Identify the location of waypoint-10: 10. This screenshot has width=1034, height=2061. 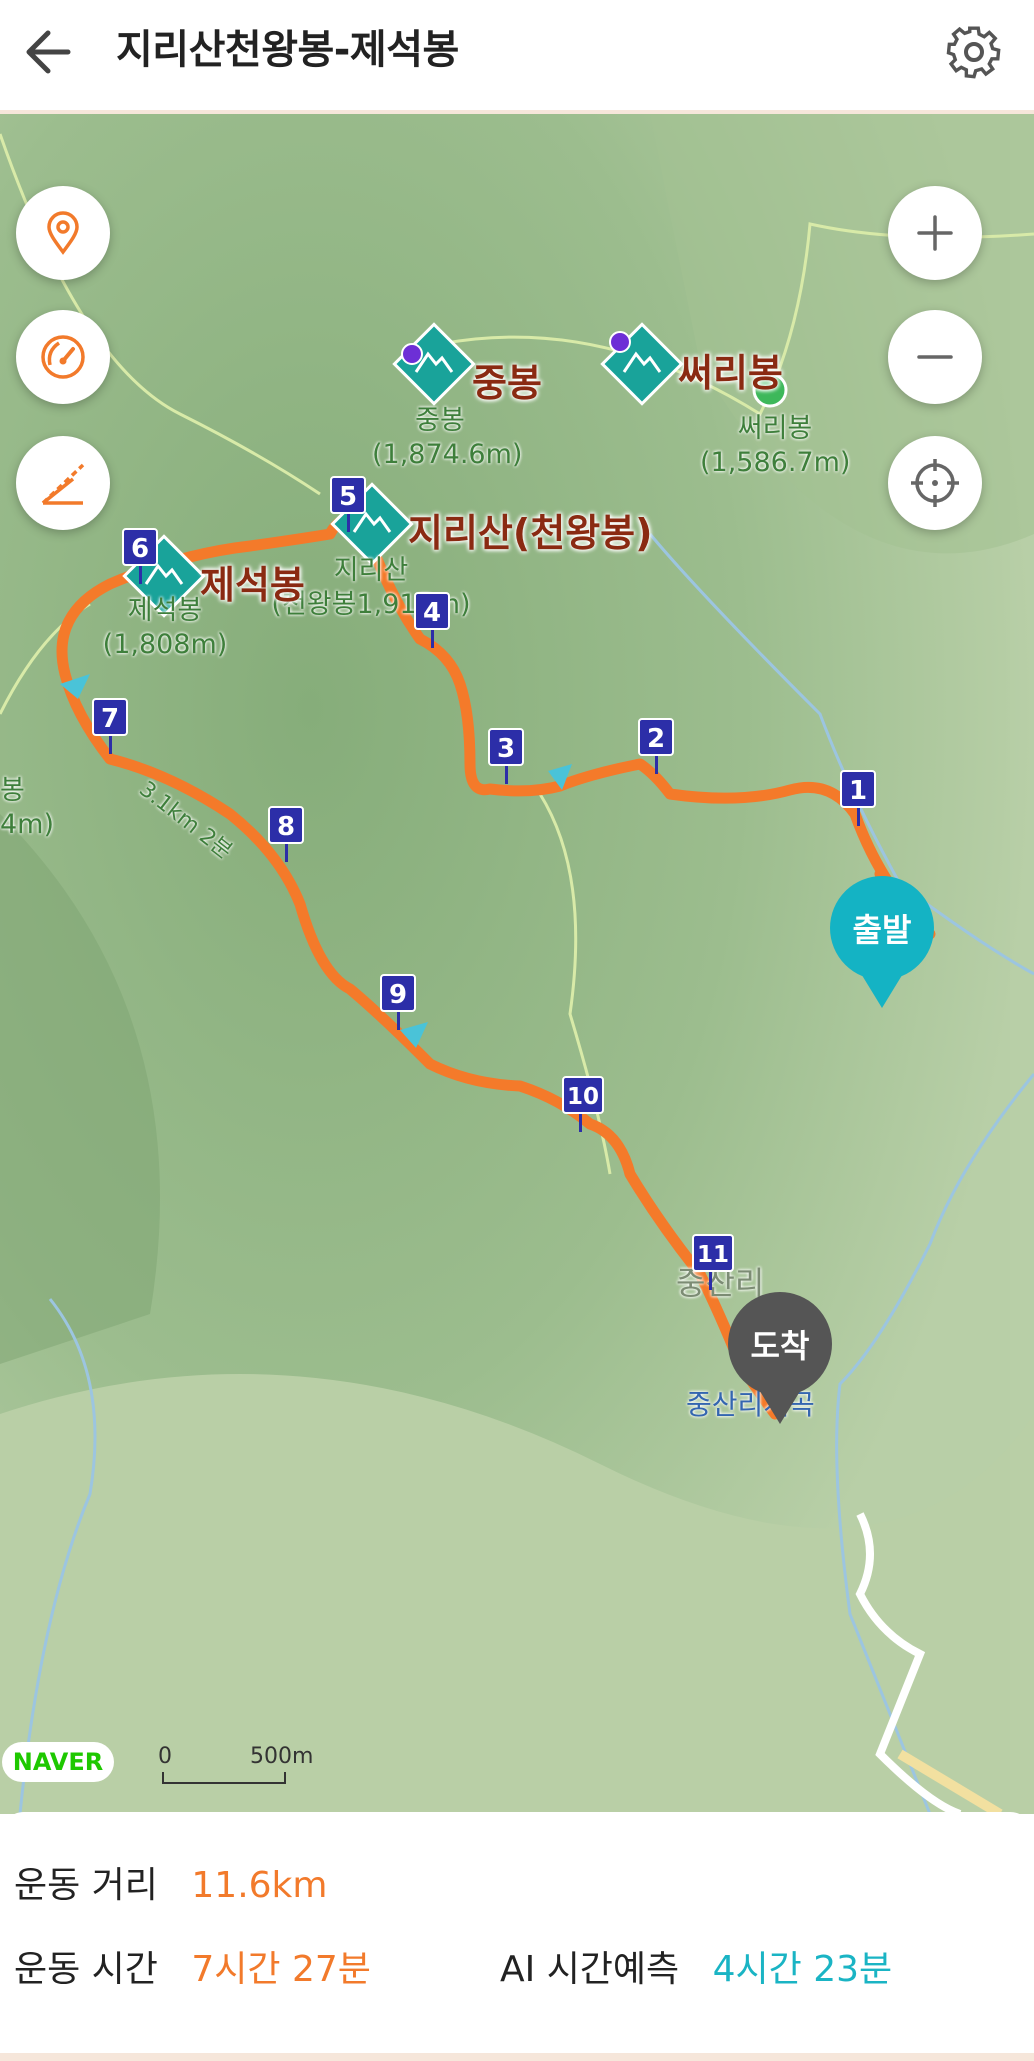
(583, 1104).